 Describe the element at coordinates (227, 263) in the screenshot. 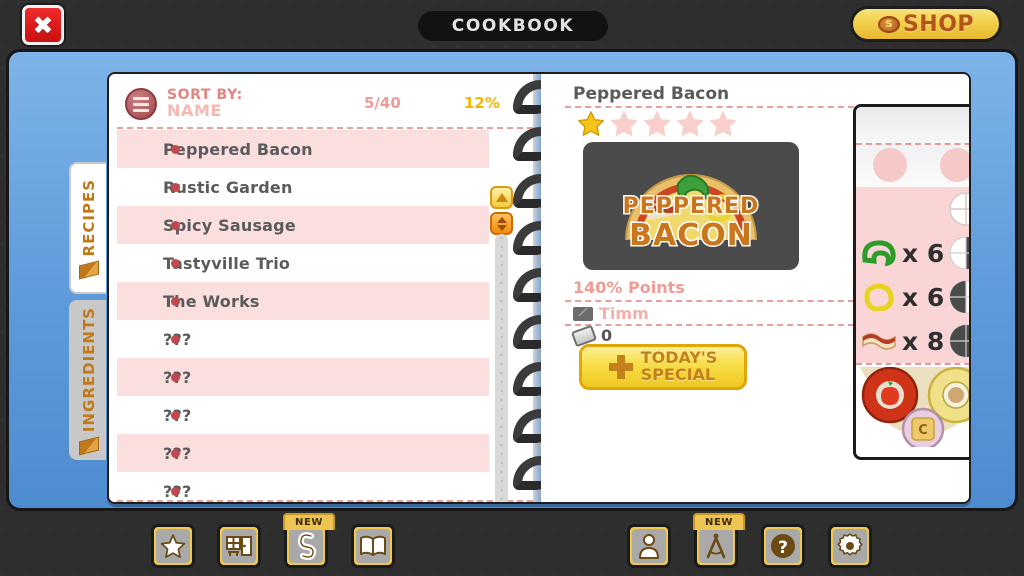

I see `recipe-name: Tastyville Trio` at that location.